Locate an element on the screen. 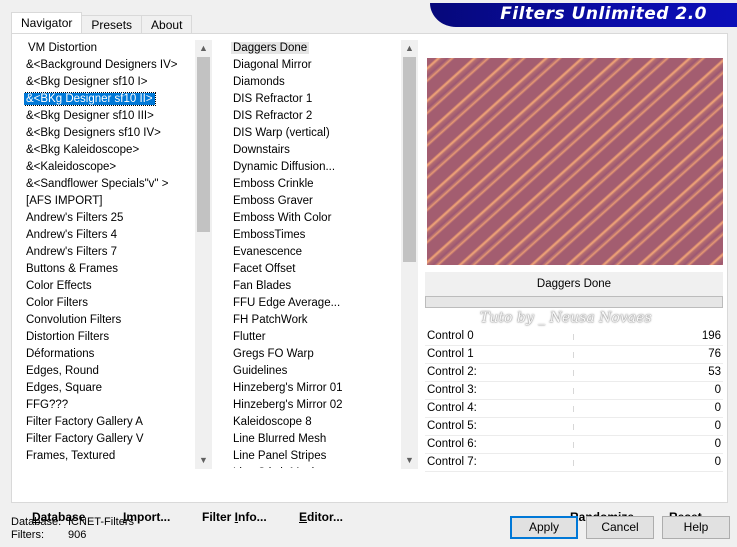  watermark-text: Tuto by _ Neusa Novaes is located at coordinates (566, 318).